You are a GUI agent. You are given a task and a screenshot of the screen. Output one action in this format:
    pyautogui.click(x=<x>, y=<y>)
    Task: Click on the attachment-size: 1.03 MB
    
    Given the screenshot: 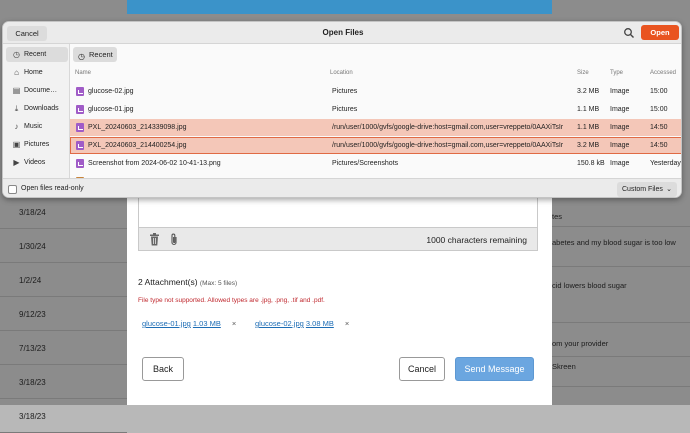 What is the action you would take?
    pyautogui.click(x=207, y=323)
    